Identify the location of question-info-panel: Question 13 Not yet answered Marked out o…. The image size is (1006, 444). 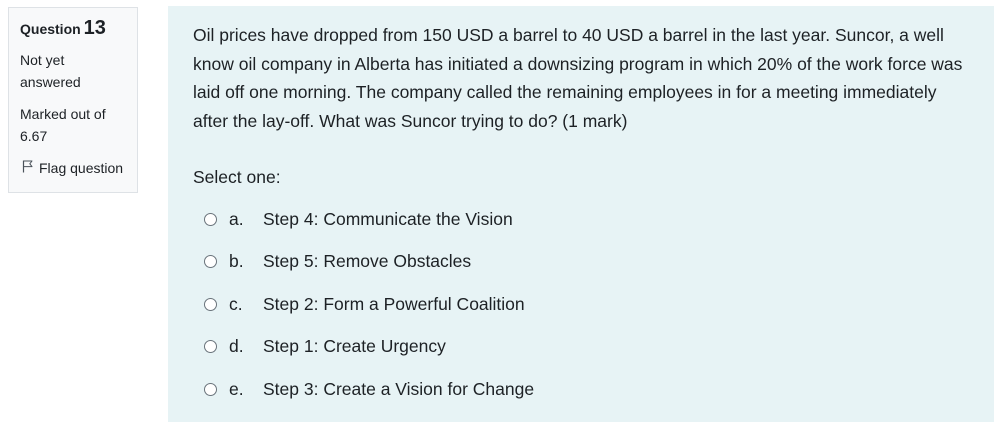
(73, 100).